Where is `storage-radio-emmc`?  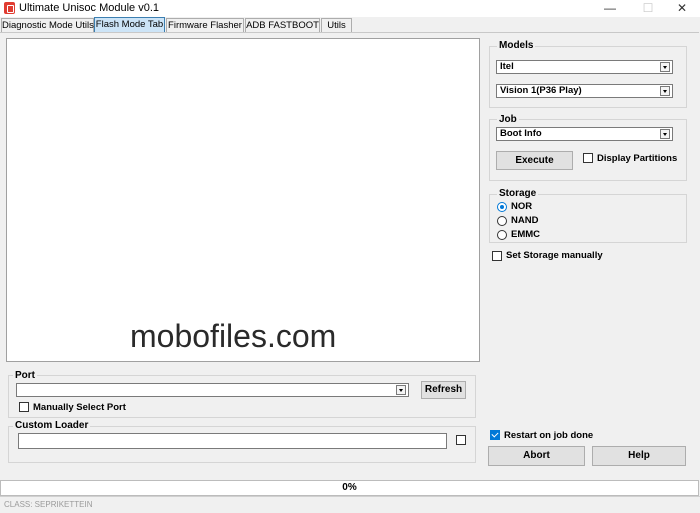
storage-radio-emmc is located at coordinates (502, 235).